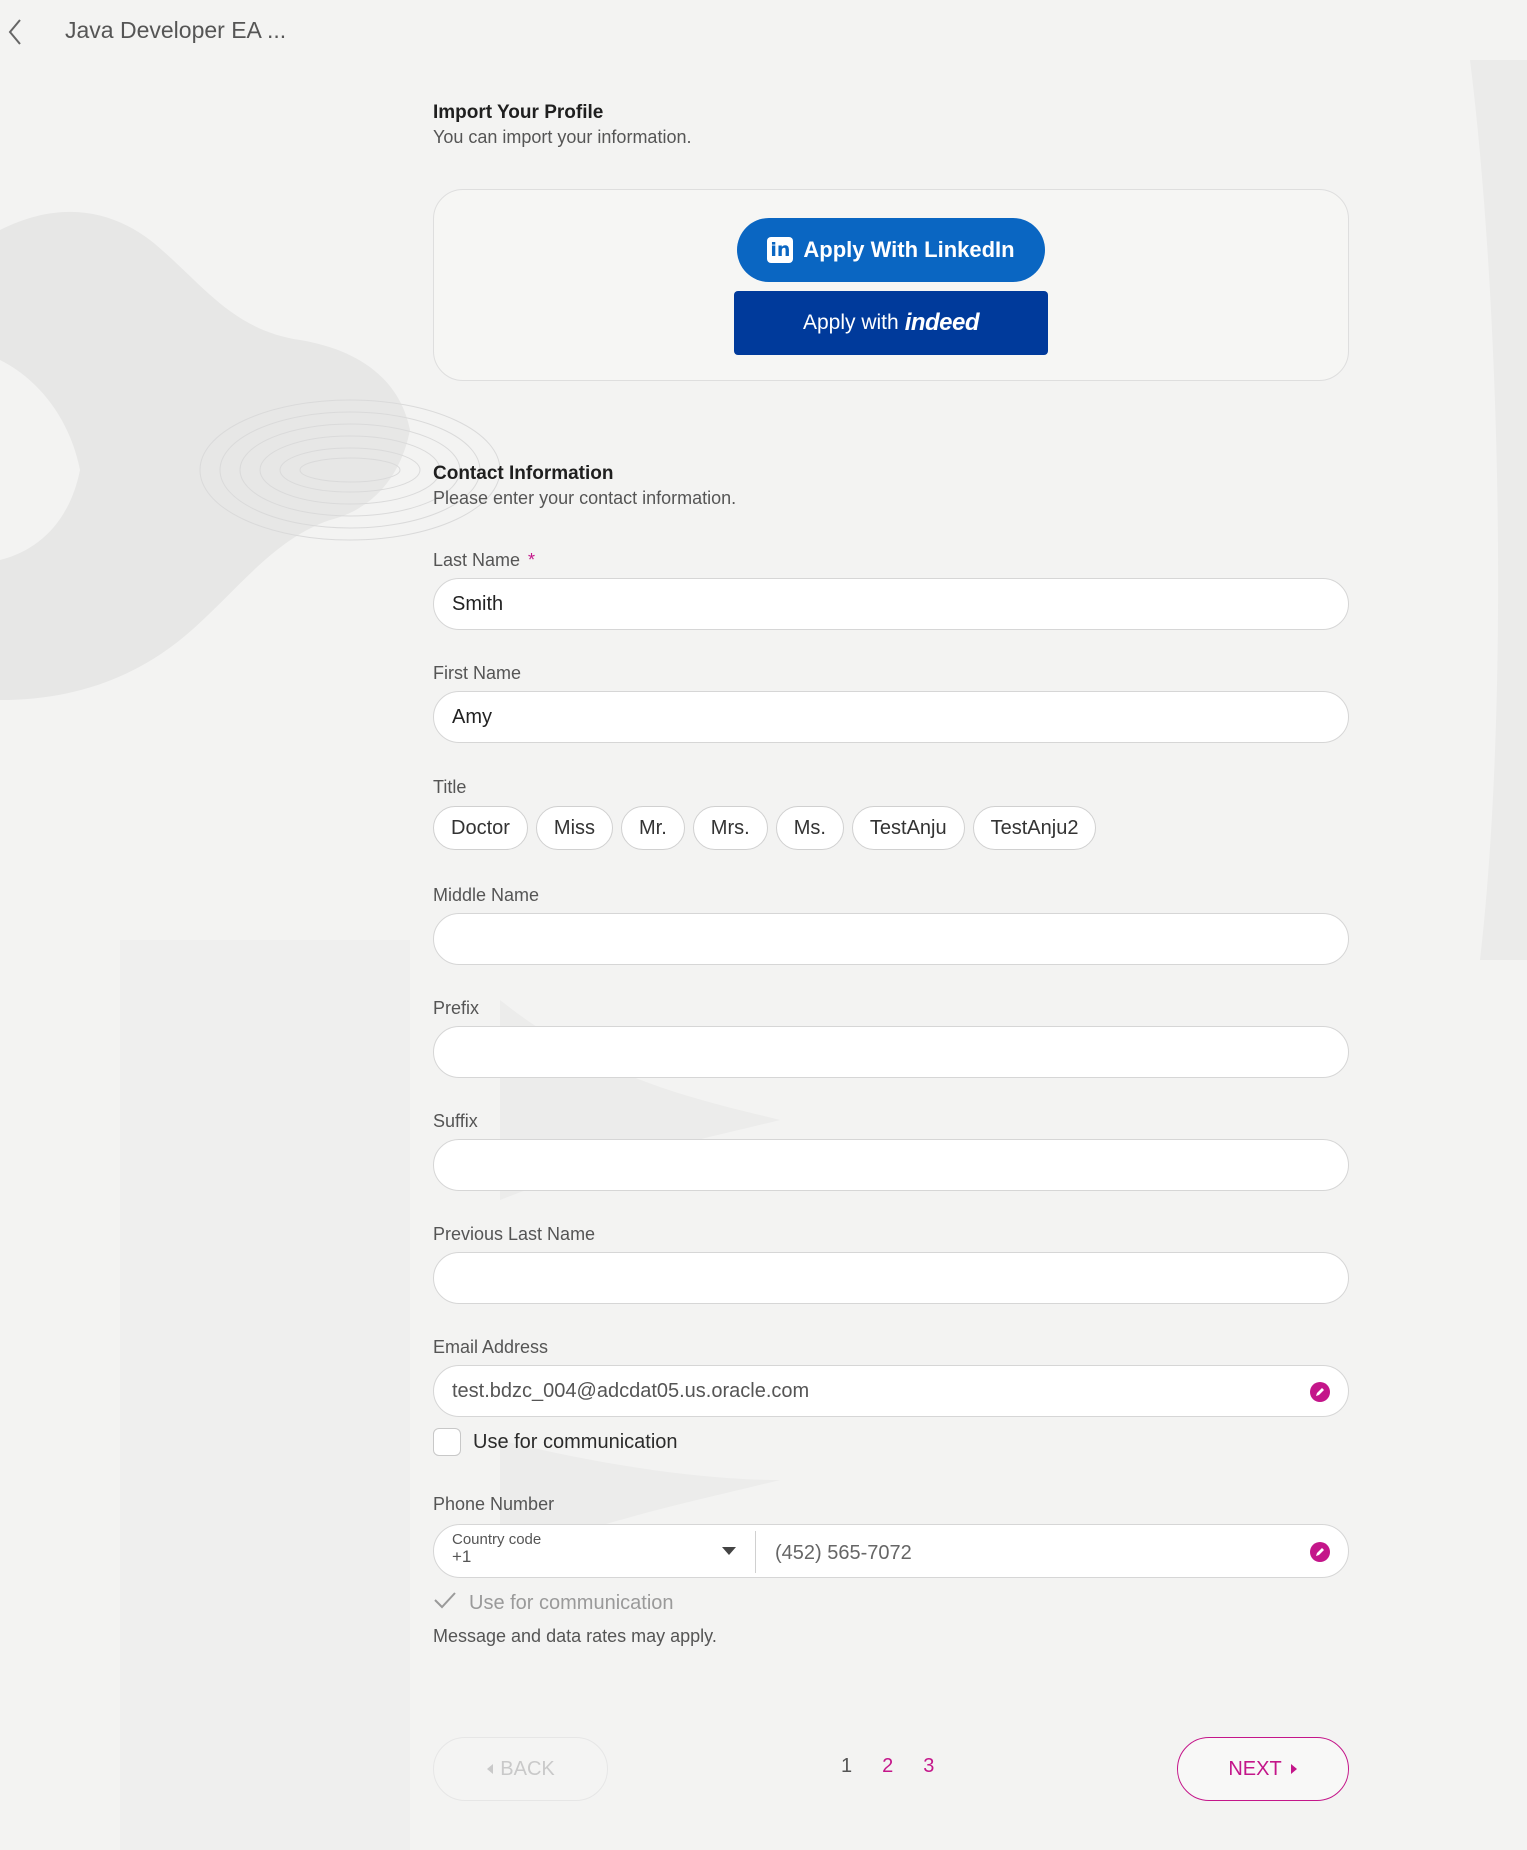 The height and width of the screenshot is (1850, 1527). I want to click on title-option-testanju2: TestAnju2, so click(1034, 828).